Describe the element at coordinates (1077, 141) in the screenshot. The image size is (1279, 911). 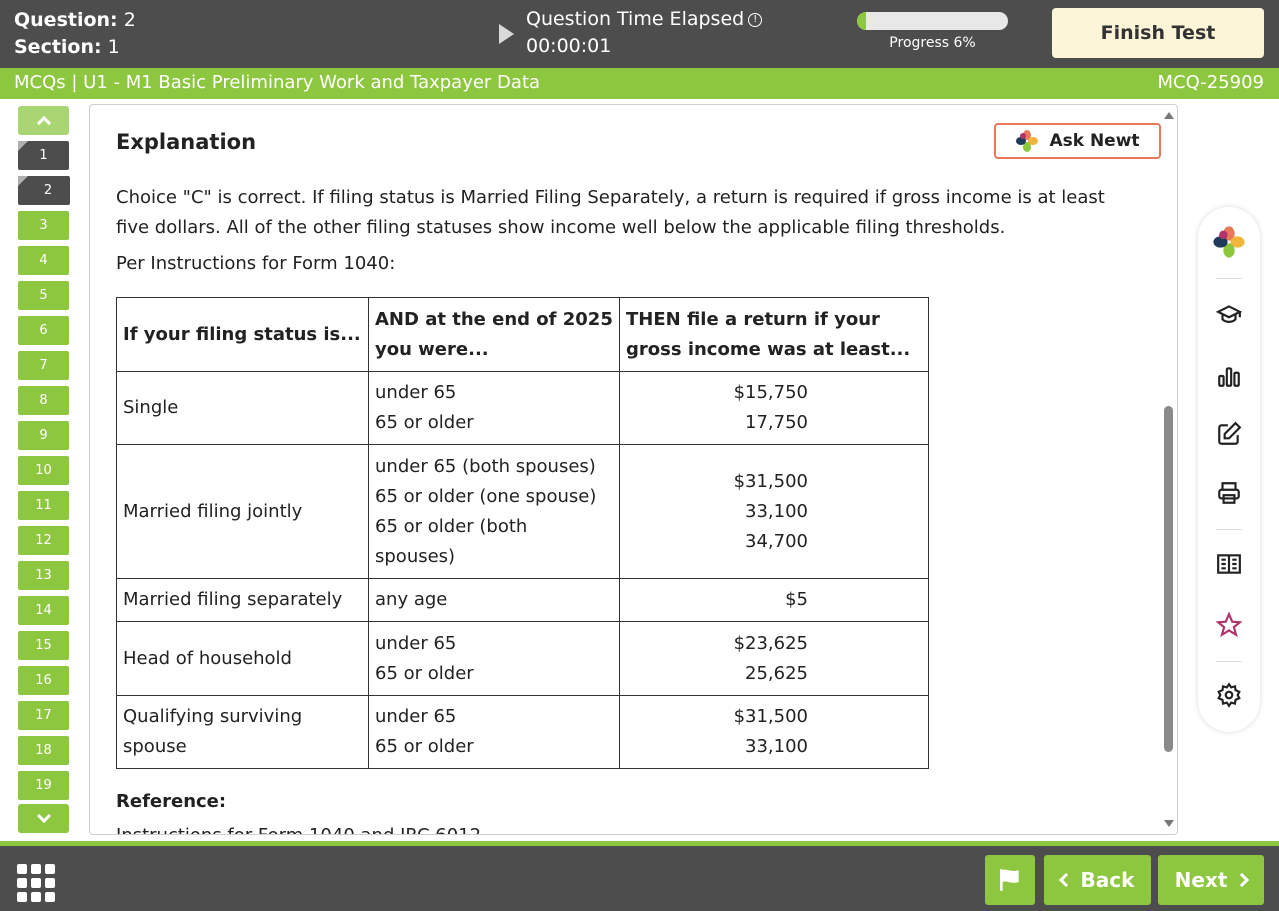
I see `ask-newt-button: Ask Newt` at that location.